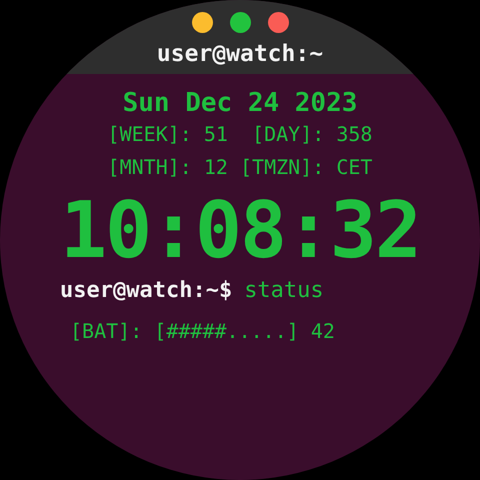 This screenshot has height=480, width=480. Describe the element at coordinates (240, 134) in the screenshot. I see `info-line: [WEEK]: 51 [DAY]: 358` at that location.